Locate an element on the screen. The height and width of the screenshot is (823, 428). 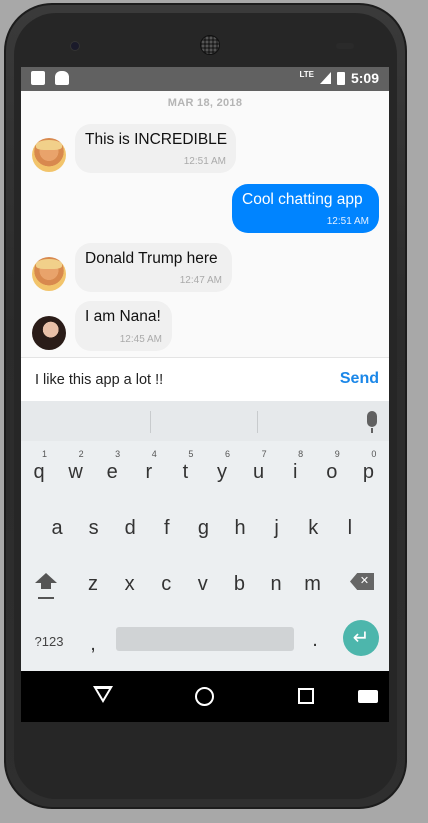
key-f: f is located at coordinates (167, 527).